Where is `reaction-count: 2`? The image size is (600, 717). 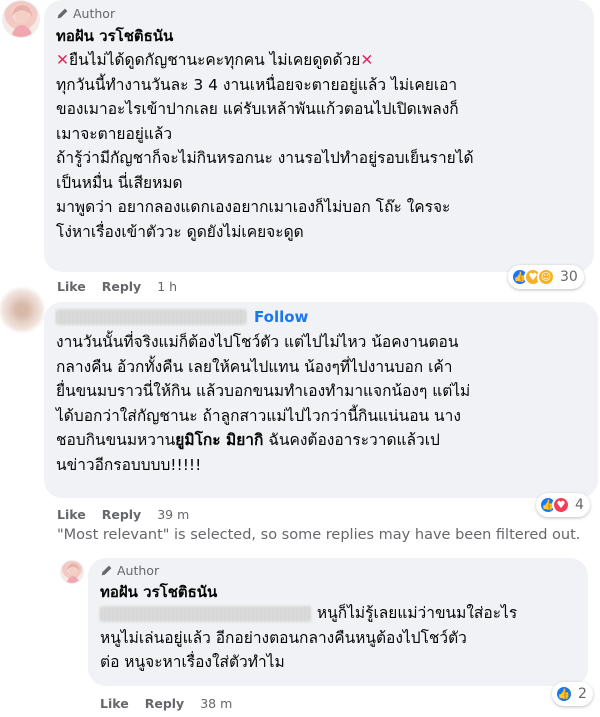
reaction-count: 2 is located at coordinates (582, 694).